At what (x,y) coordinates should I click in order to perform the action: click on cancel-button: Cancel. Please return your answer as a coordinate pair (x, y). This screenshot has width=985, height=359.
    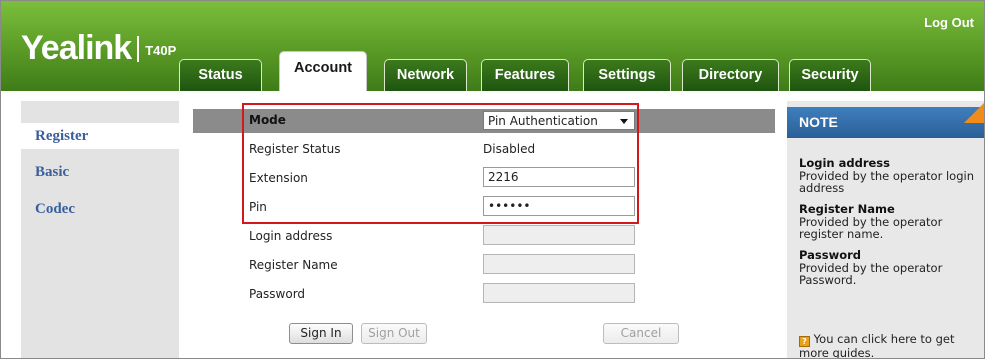
    Looking at the image, I should click on (641, 333).